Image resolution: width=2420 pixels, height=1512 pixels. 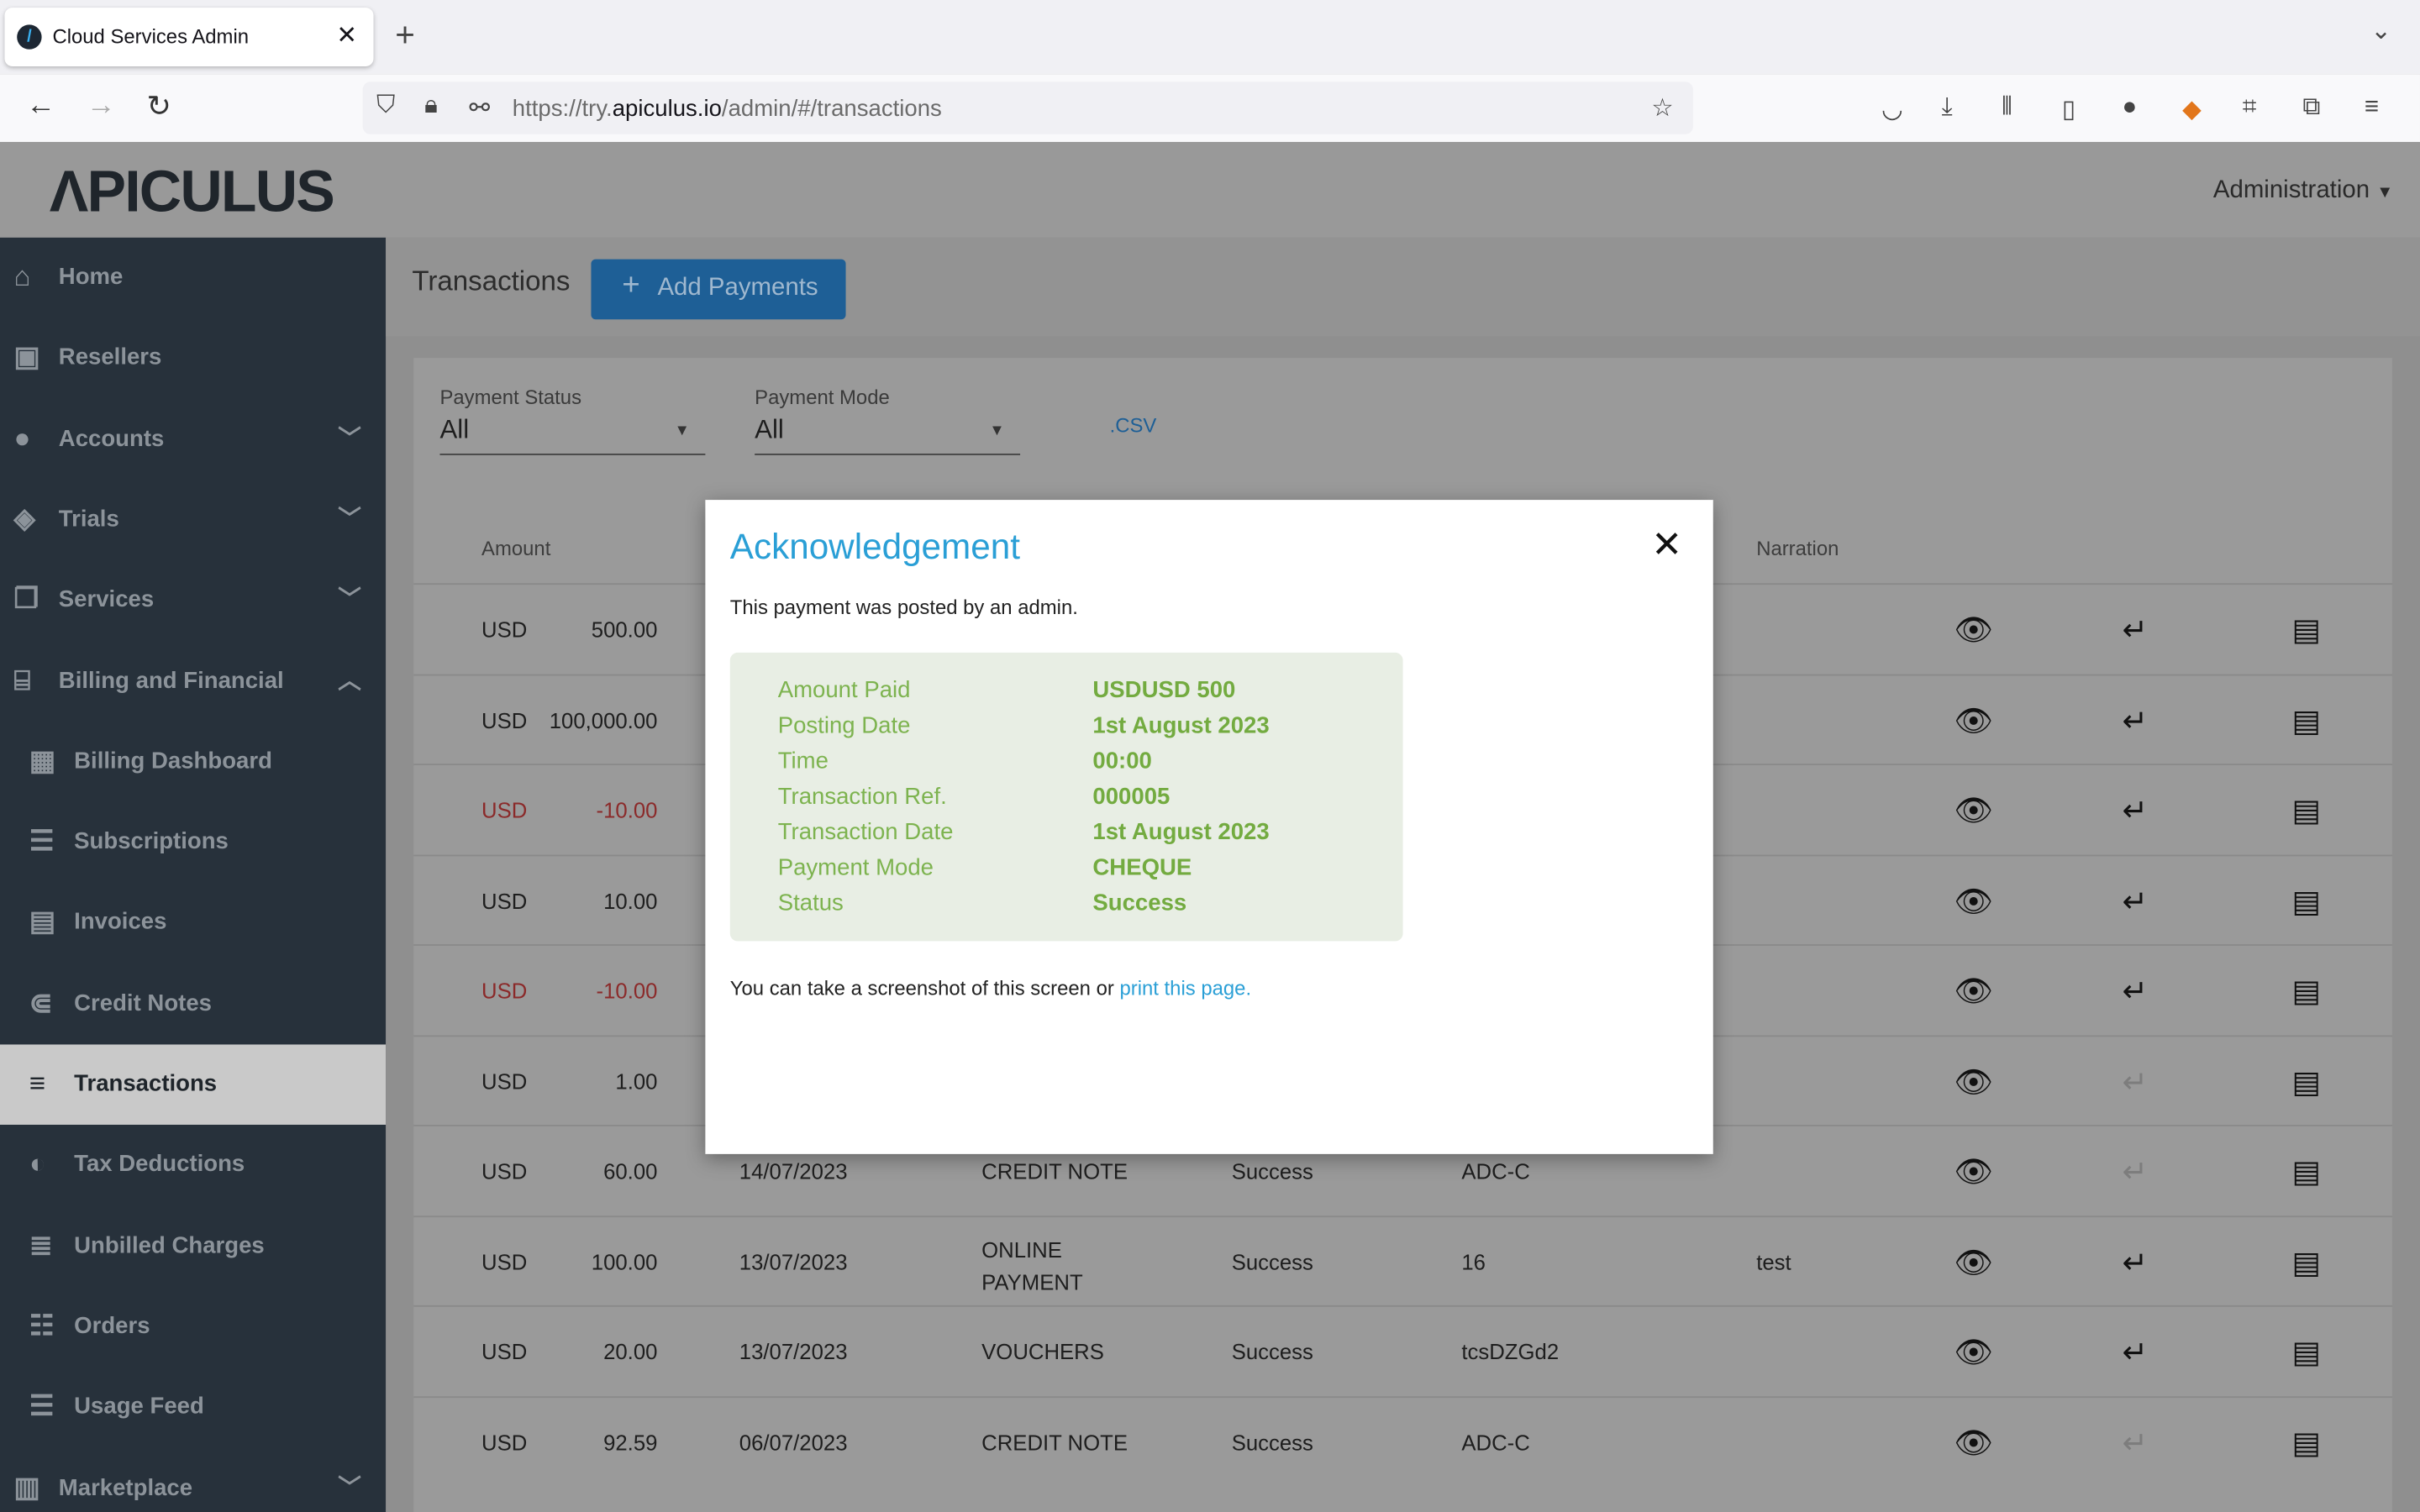 What do you see at coordinates (159, 1164) in the screenshot?
I see `sidebar-item-label: Tax Deductions` at bounding box center [159, 1164].